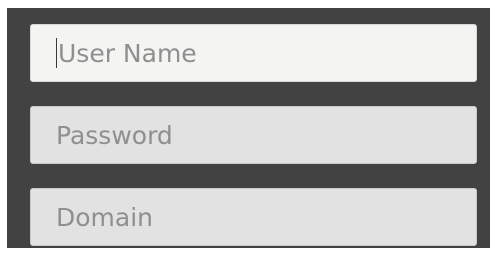 The height and width of the screenshot is (255, 490). I want to click on password-placeholder: Password, so click(114, 135).